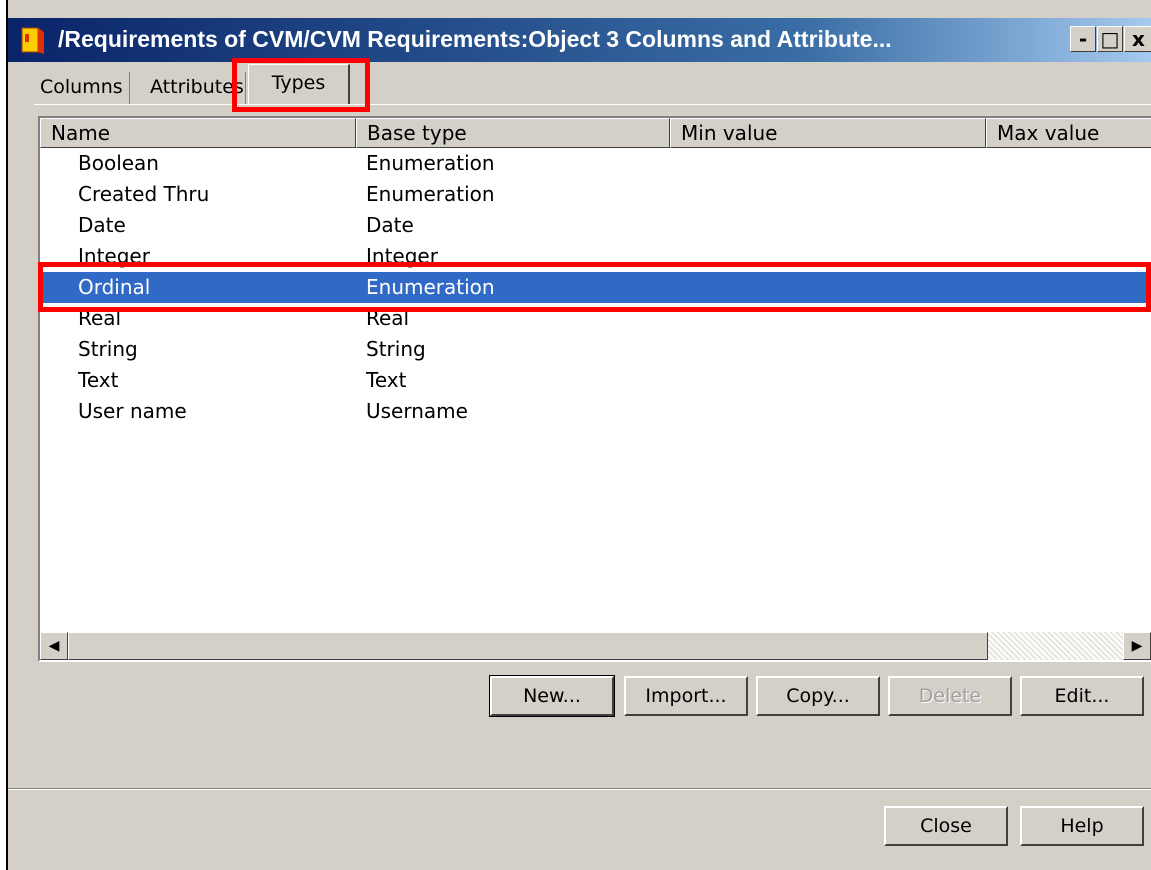 This screenshot has width=1151, height=870. I want to click on type-base: Integer, so click(402, 256).